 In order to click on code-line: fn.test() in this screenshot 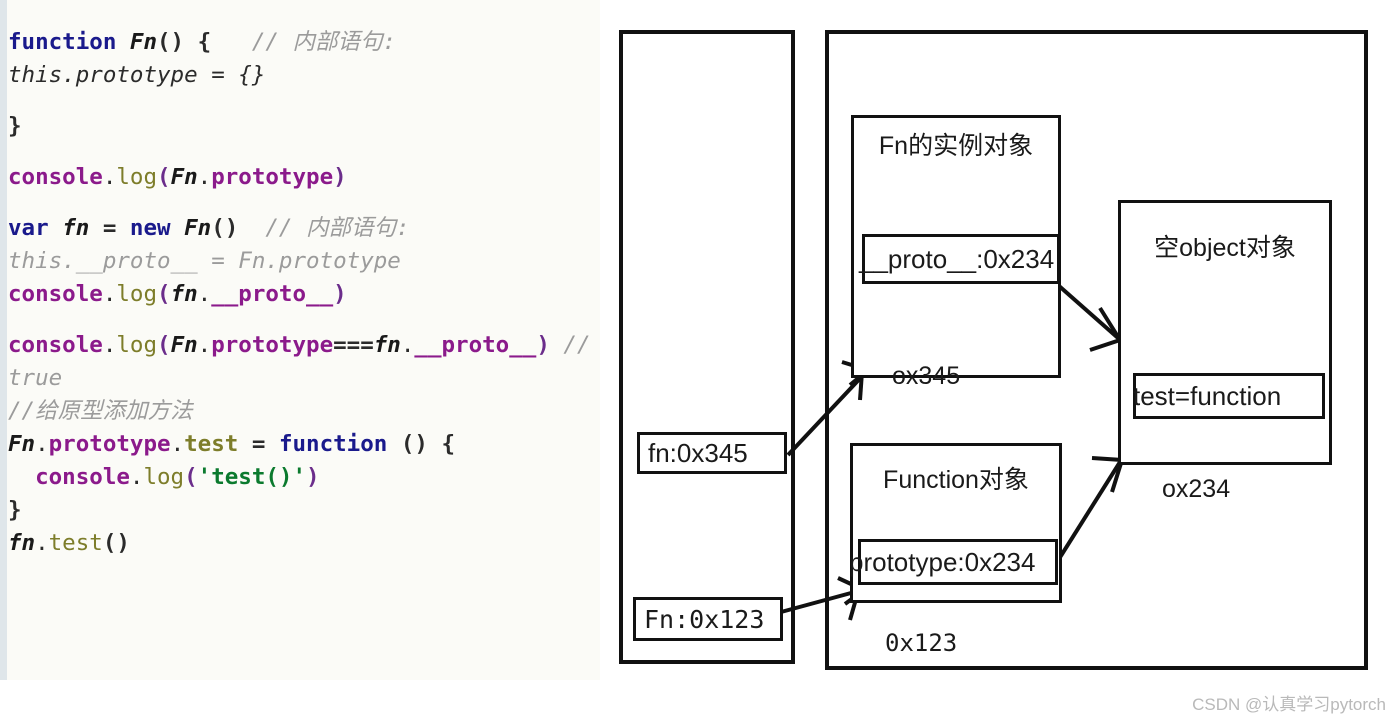, I will do `click(301, 543)`.